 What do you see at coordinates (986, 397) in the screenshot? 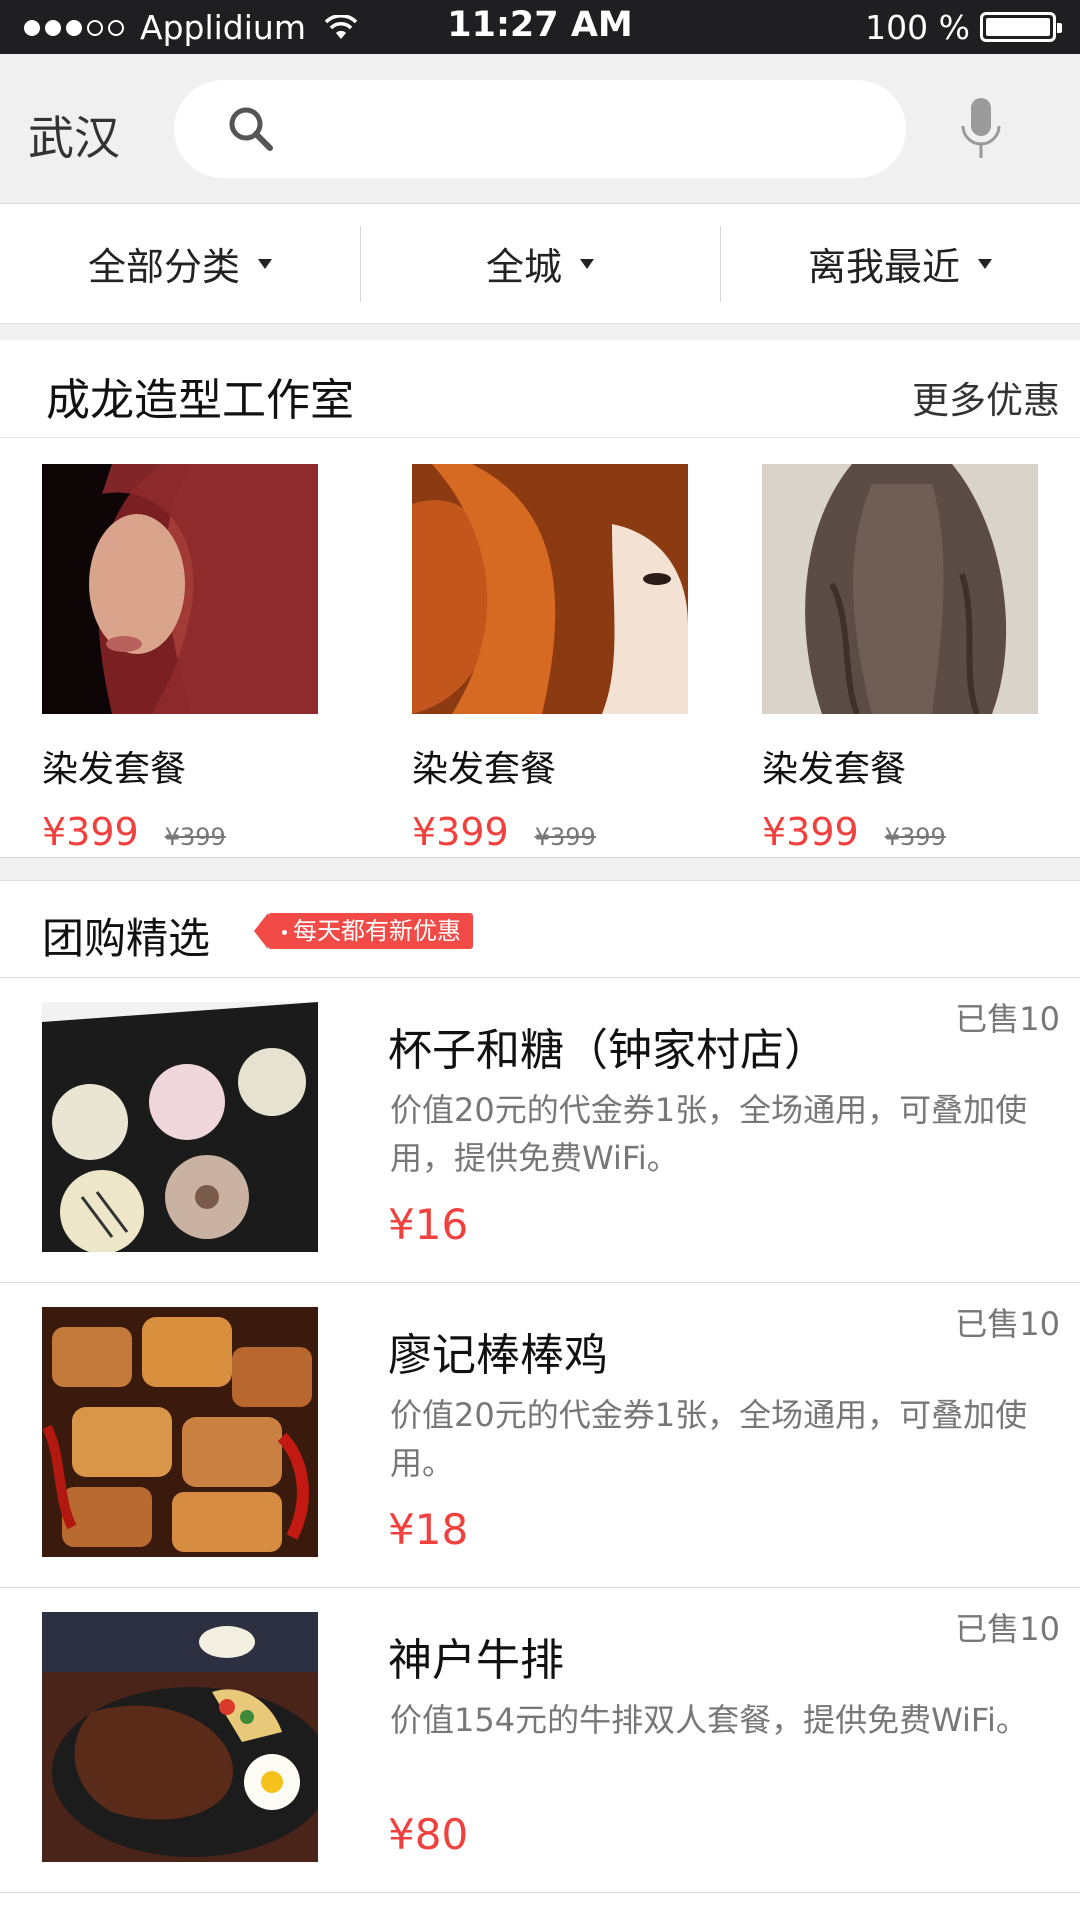
I see `more-deals-link: 更多优惠` at bounding box center [986, 397].